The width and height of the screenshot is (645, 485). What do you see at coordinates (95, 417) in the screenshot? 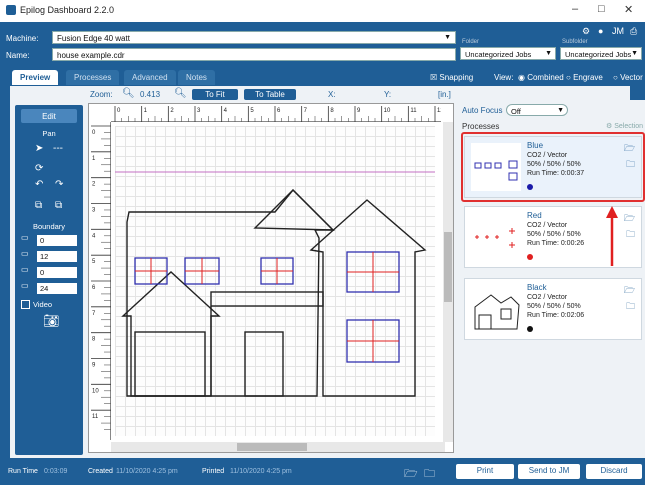
I see `ruler-tick-label: 11` at bounding box center [95, 417].